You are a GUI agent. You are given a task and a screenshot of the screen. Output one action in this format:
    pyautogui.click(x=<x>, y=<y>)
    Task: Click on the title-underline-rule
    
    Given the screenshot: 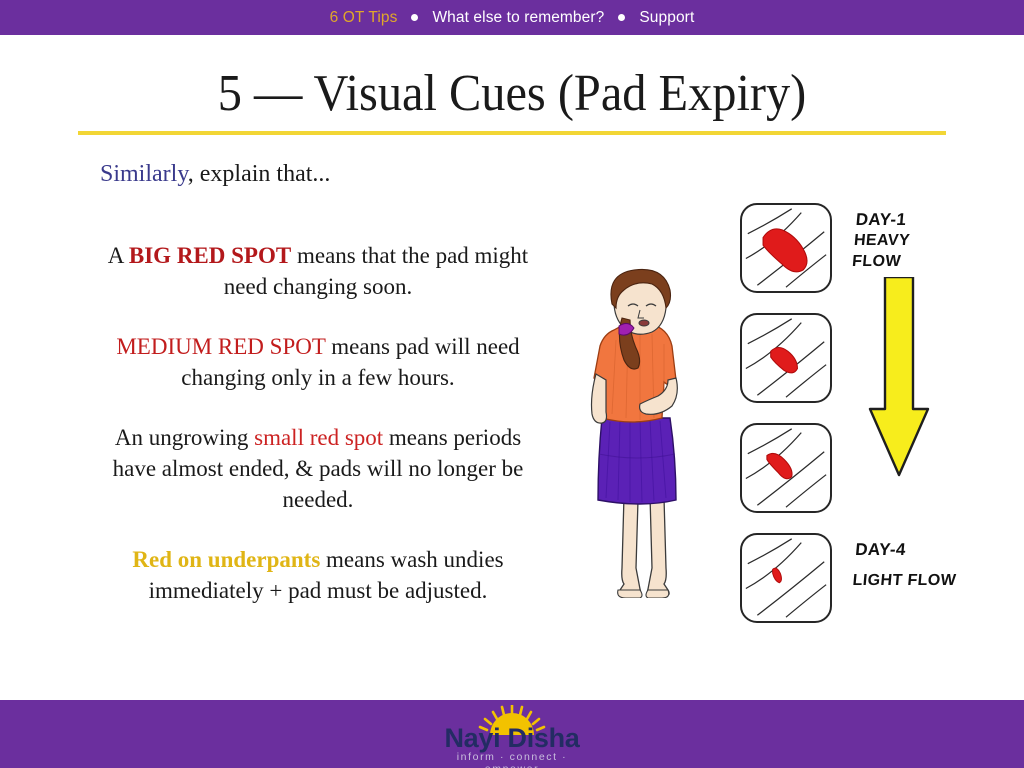 What is the action you would take?
    pyautogui.click(x=512, y=133)
    